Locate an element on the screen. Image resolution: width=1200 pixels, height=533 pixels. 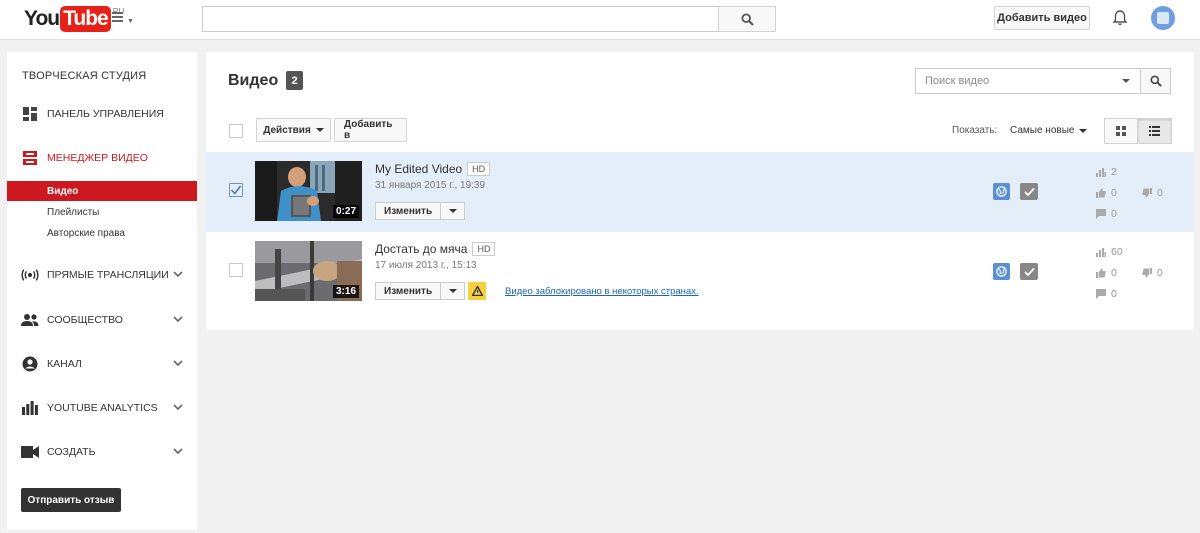
warning-icon is located at coordinates (477, 291).